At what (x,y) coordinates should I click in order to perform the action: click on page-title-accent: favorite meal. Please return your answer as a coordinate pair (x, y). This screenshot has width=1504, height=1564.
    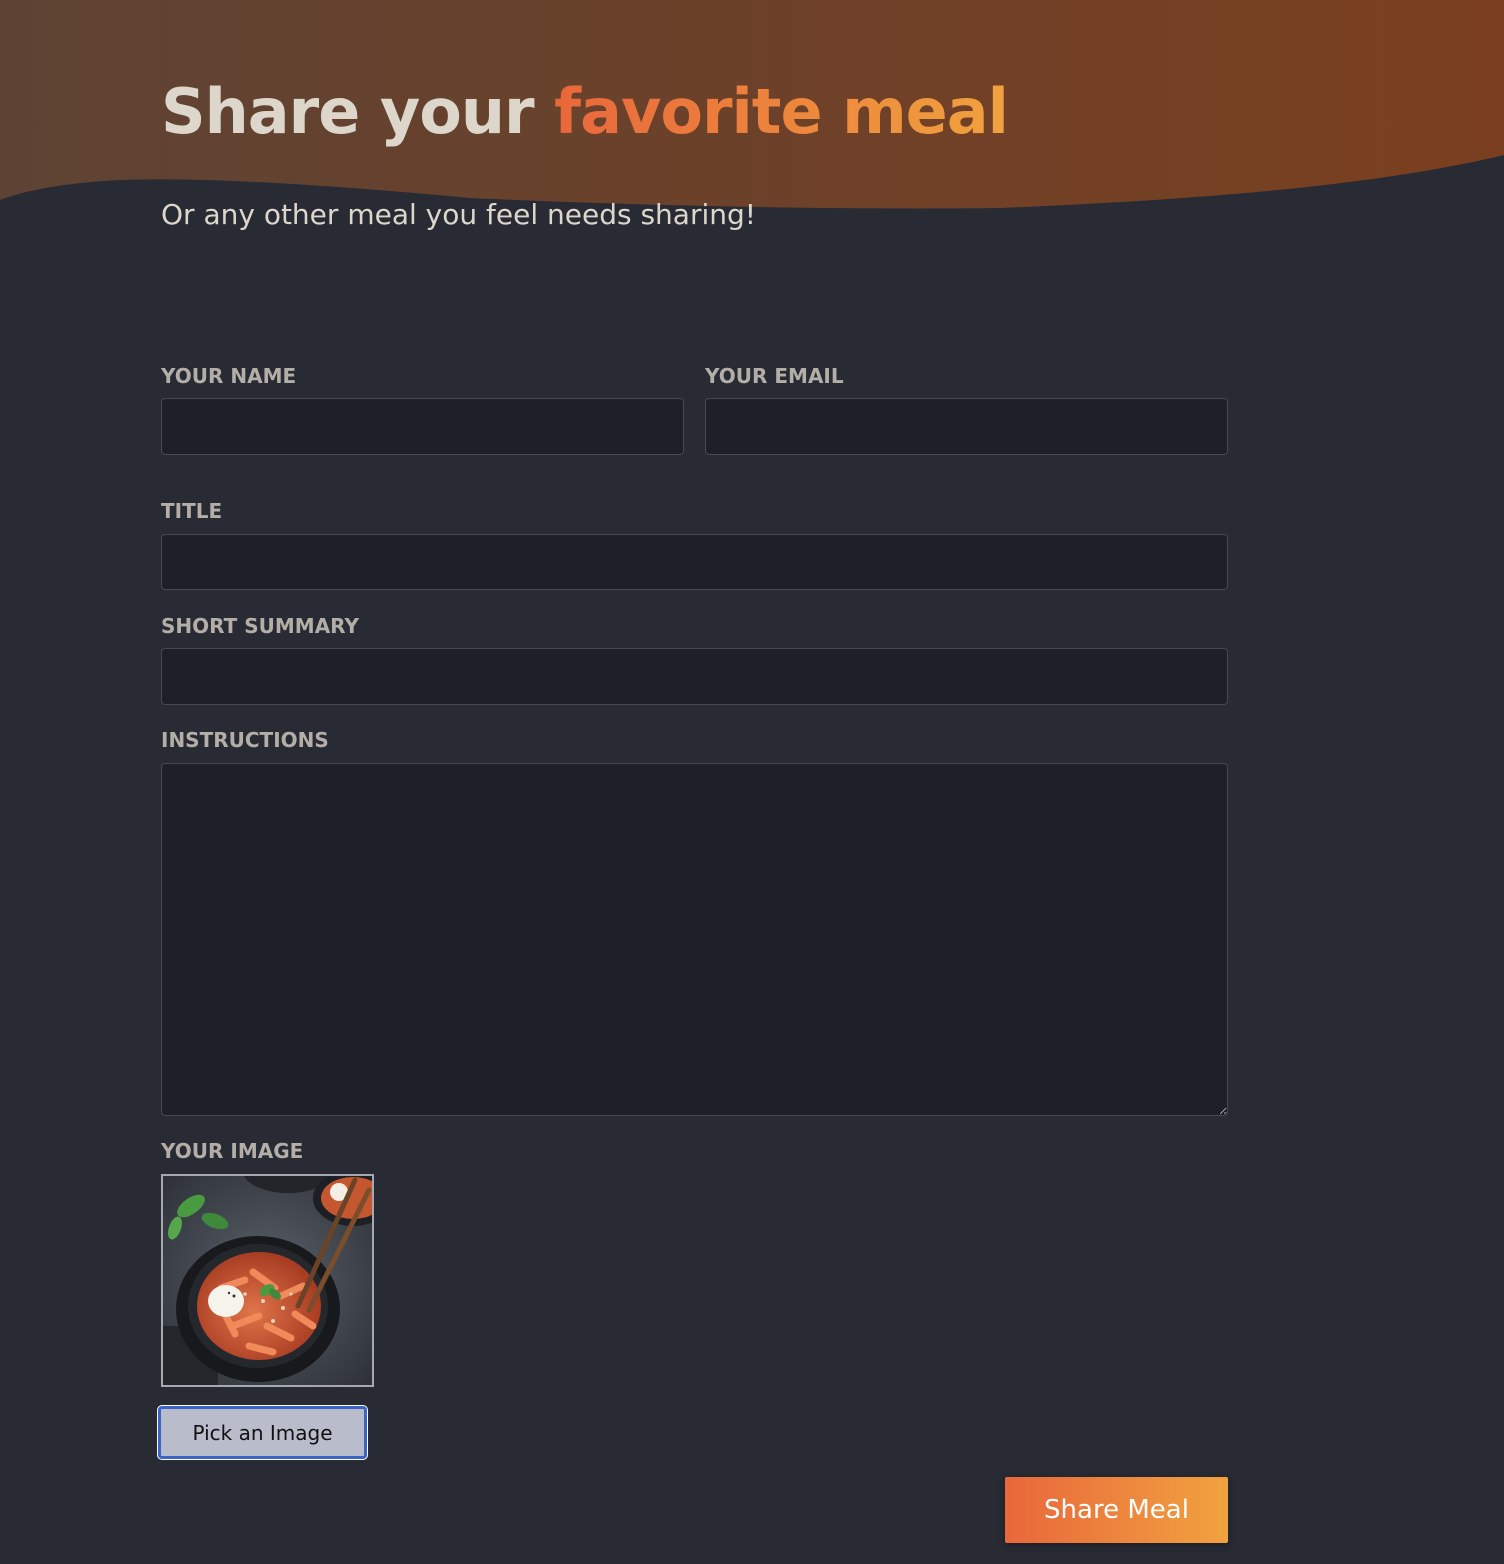
    Looking at the image, I should click on (781, 111).